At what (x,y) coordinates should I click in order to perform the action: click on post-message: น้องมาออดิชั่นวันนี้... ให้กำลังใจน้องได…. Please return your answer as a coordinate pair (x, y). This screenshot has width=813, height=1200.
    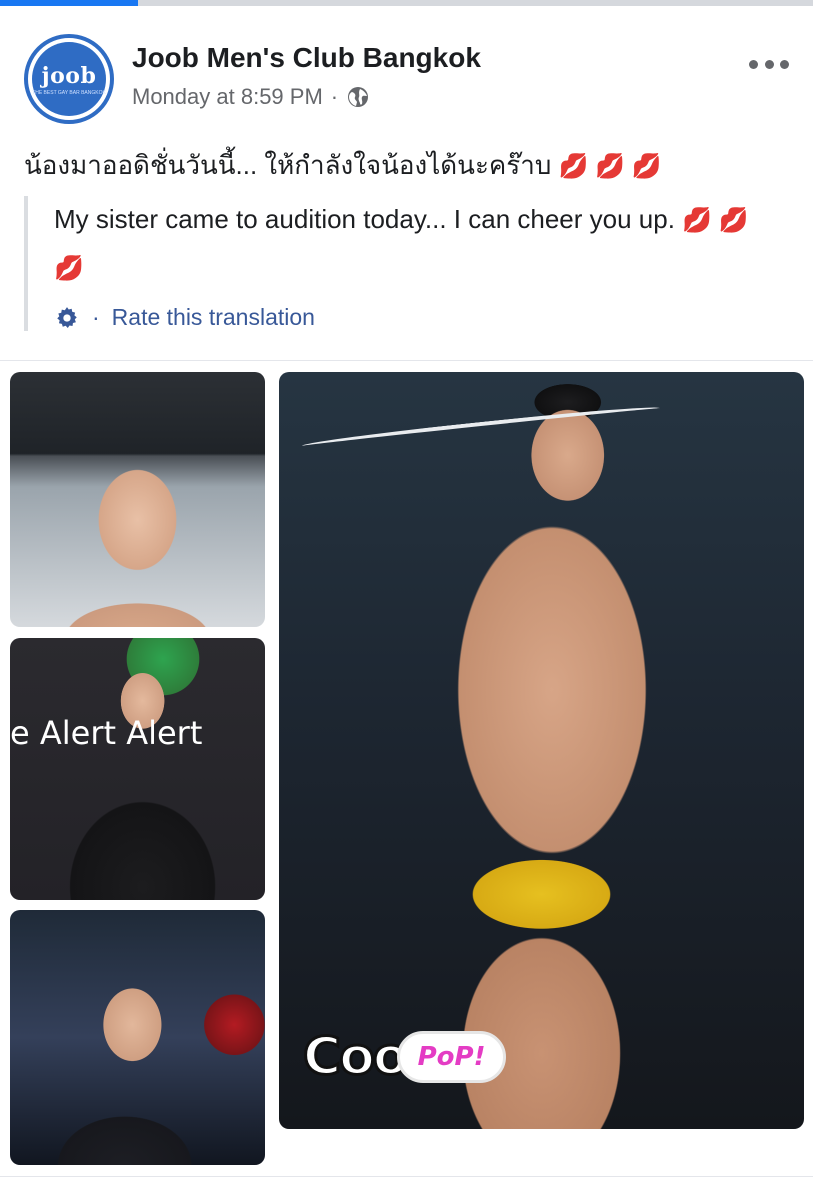
    Looking at the image, I should click on (406, 166).